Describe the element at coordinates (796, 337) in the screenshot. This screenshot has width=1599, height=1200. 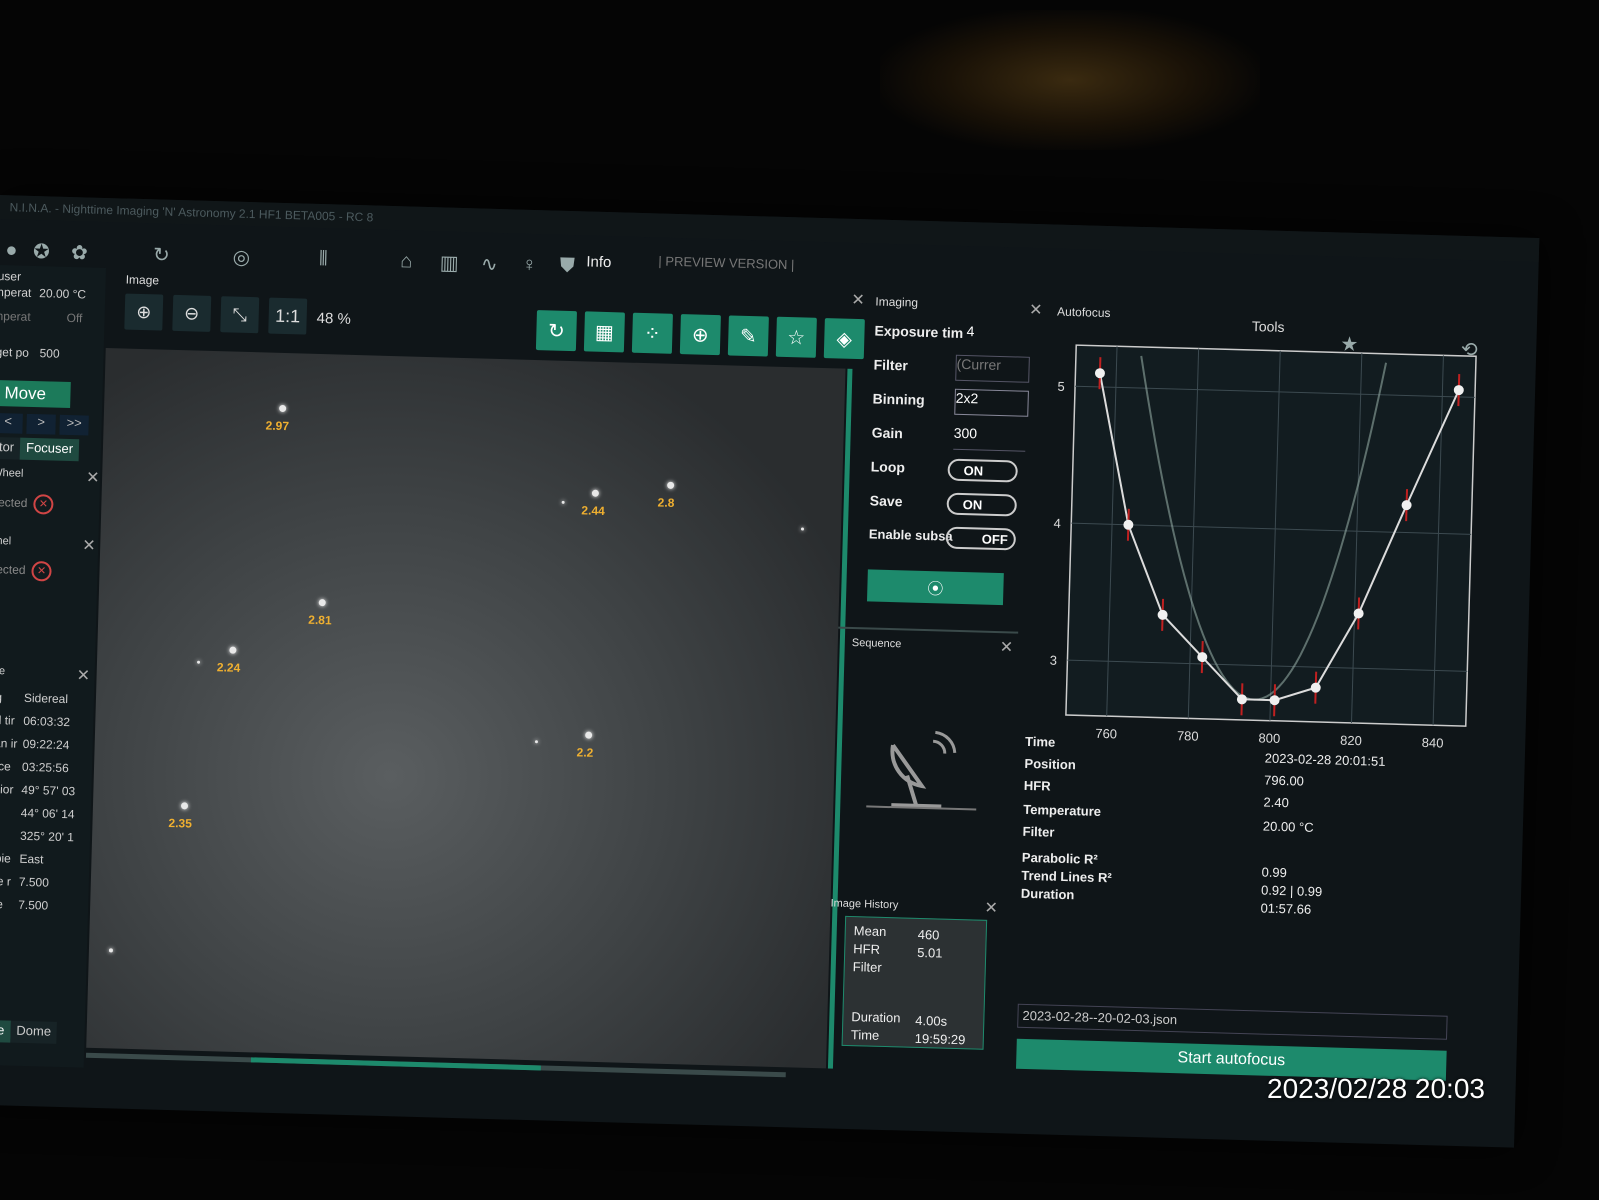
I see `star-icon: ☆` at that location.